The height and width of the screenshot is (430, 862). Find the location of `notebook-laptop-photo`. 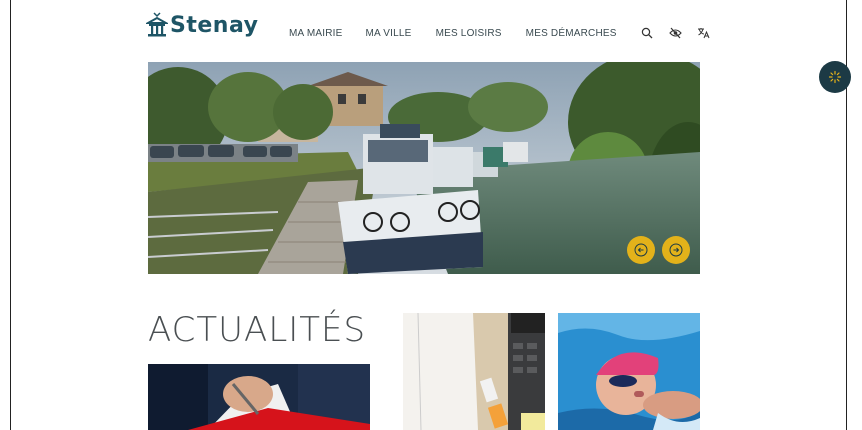

notebook-laptop-photo is located at coordinates (474, 371).